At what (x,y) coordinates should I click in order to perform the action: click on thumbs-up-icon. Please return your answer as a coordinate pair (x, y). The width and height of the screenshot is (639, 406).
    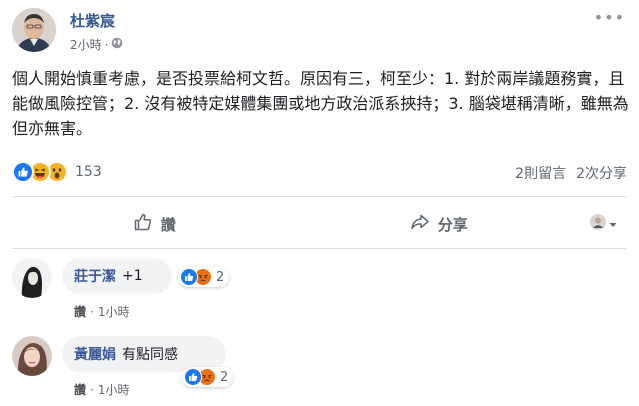
    Looking at the image, I should click on (143, 224).